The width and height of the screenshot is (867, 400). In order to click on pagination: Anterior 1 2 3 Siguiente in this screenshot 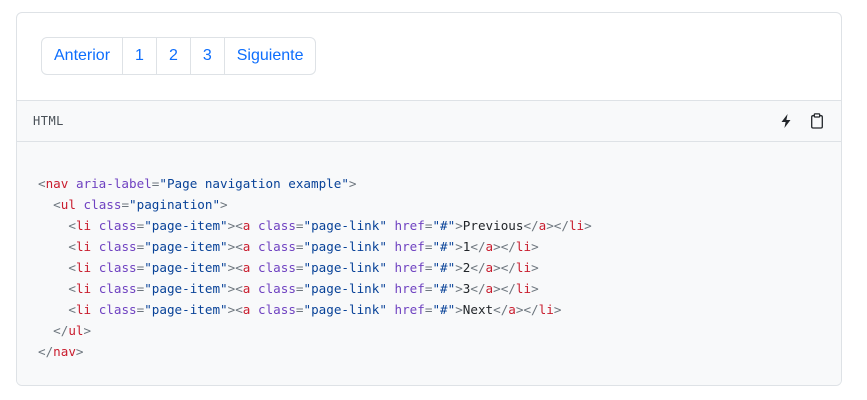, I will do `click(179, 56)`.